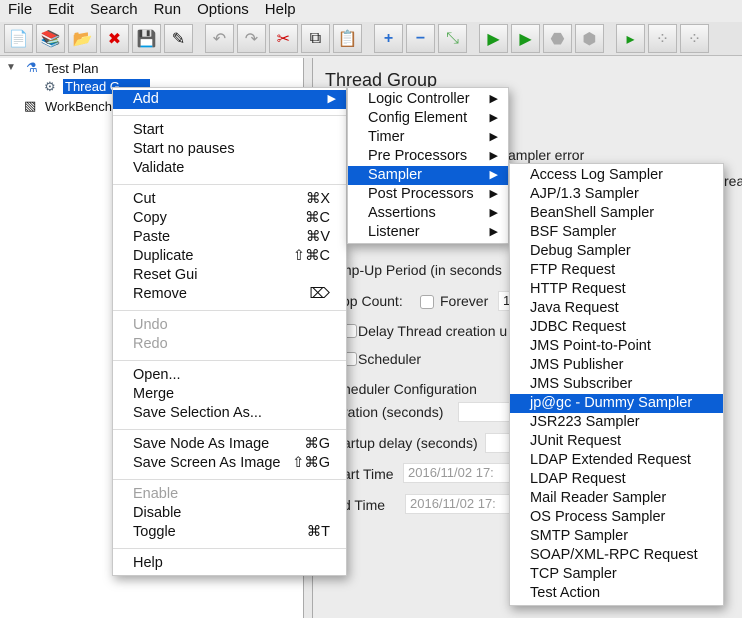 This screenshot has height=618, width=742. What do you see at coordinates (229, 168) in the screenshot?
I see `menu-item-validate: Validate` at bounding box center [229, 168].